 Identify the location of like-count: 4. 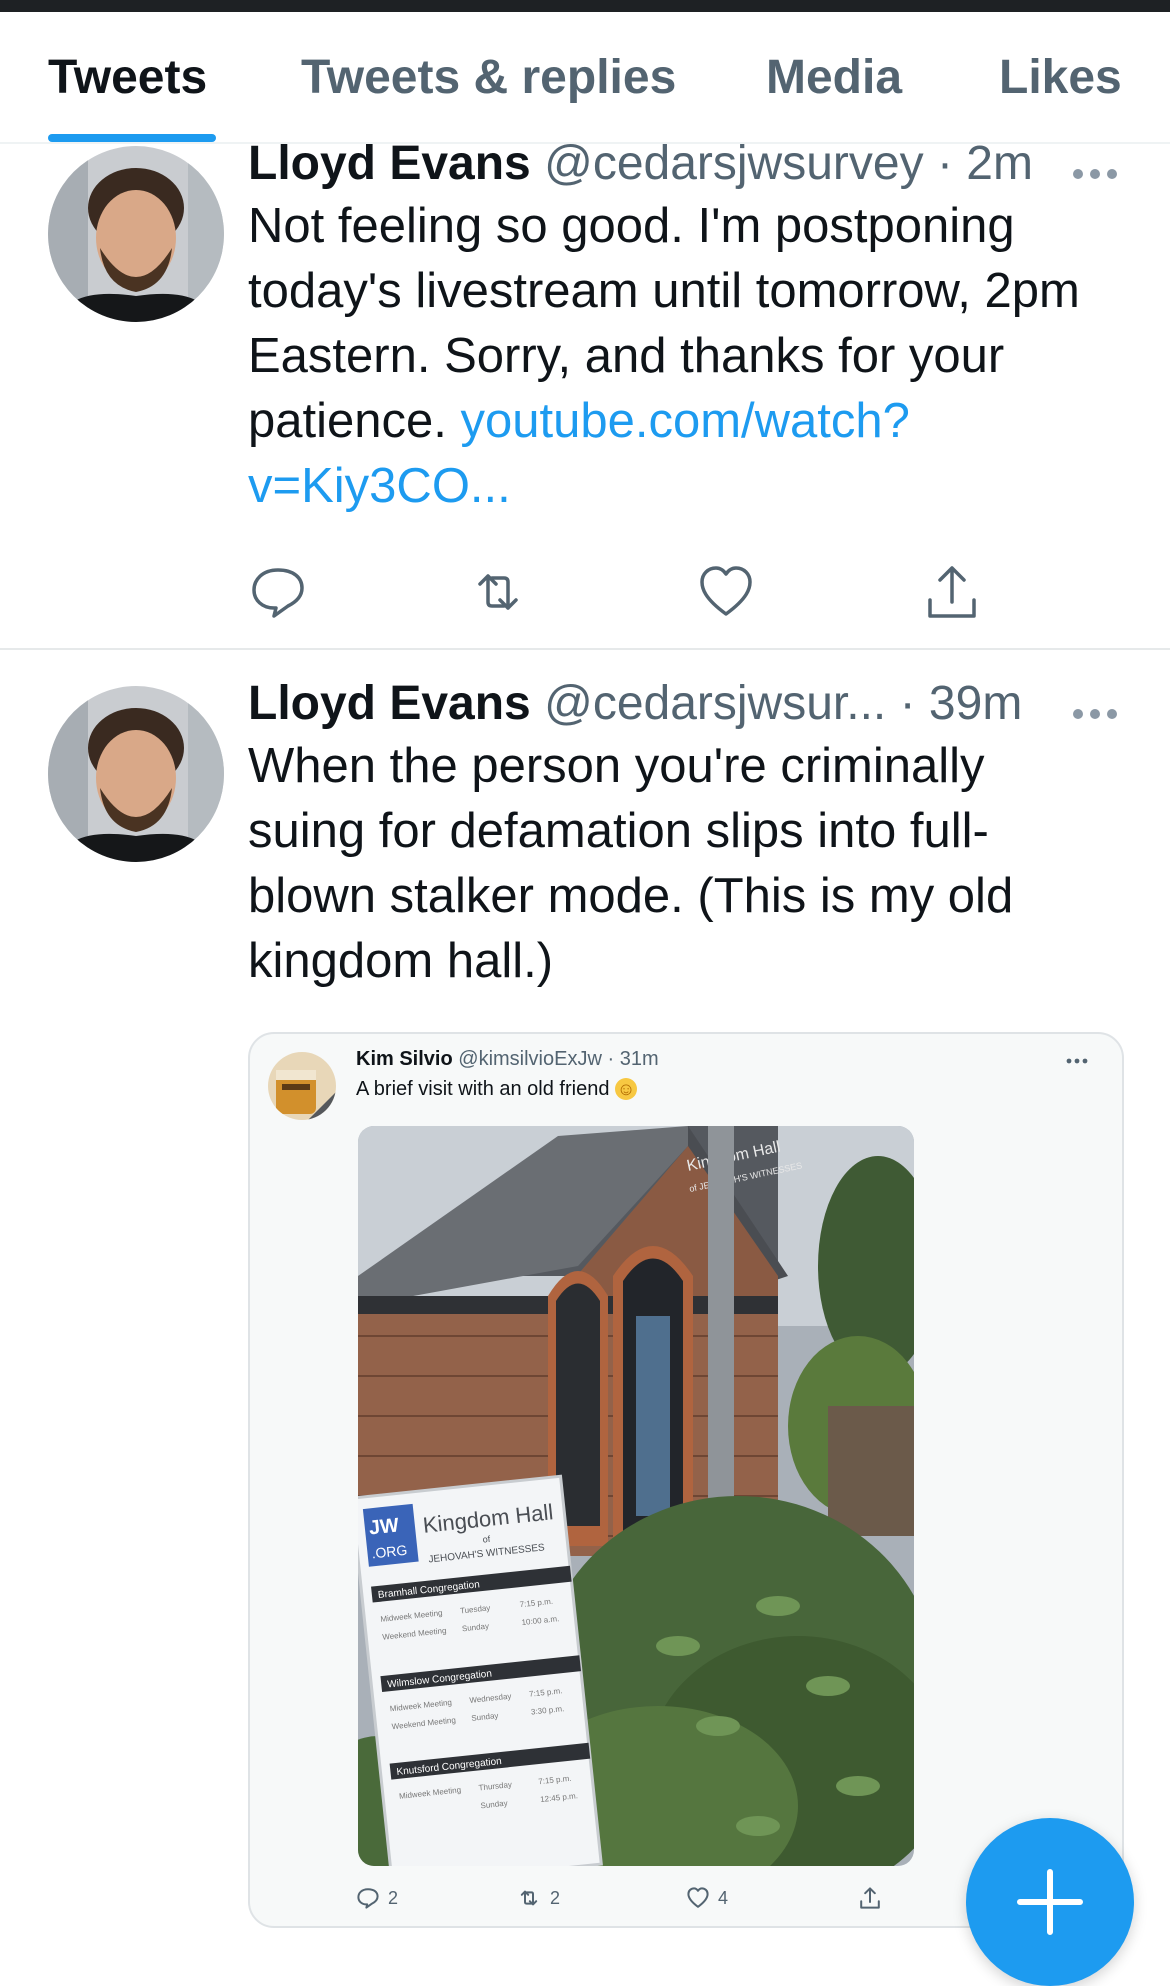
(723, 1897).